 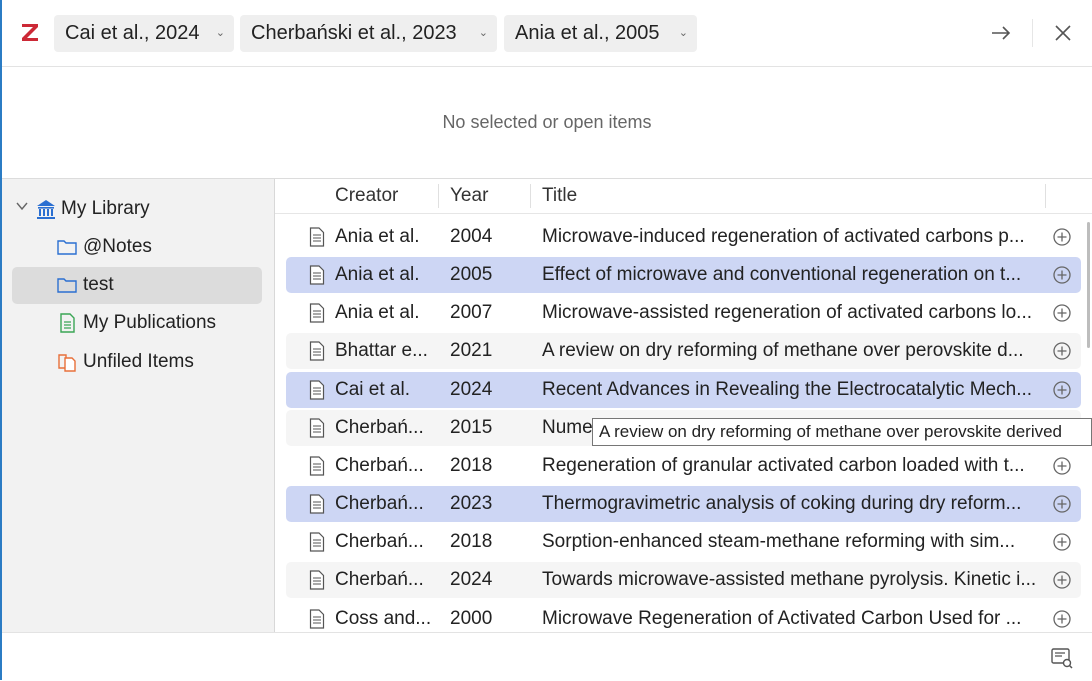 I want to click on scrollbar, so click(x=1088, y=285).